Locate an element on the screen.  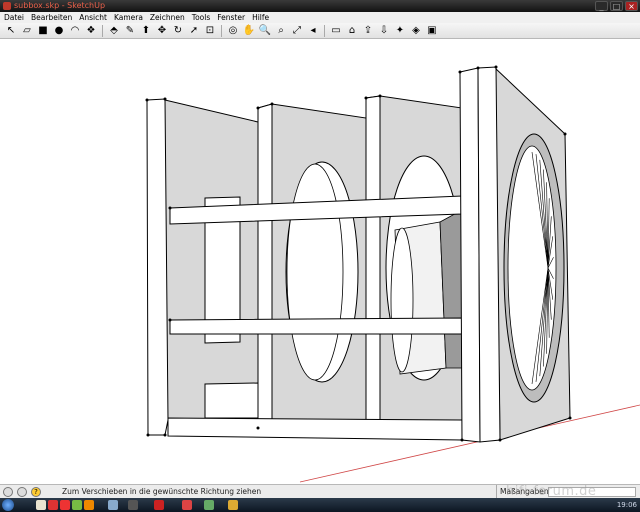
sketchup-app-icon is located at coordinates (7, 6).